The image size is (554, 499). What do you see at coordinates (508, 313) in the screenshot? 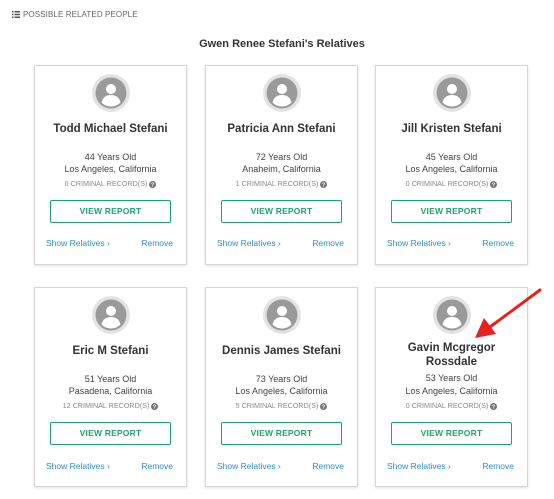
I see `red-arrow-annotation` at bounding box center [508, 313].